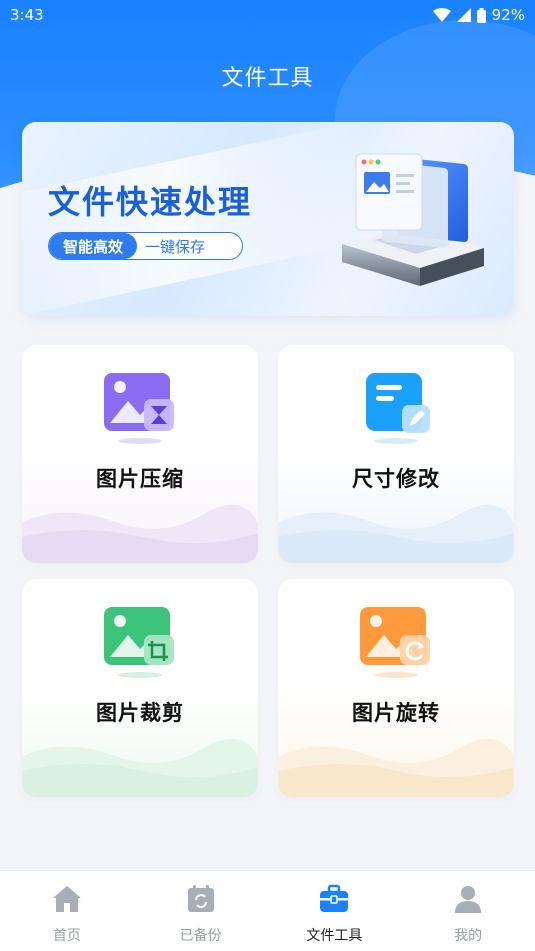 This screenshot has height=951, width=535. I want to click on image-compress-icon, so click(139, 408).